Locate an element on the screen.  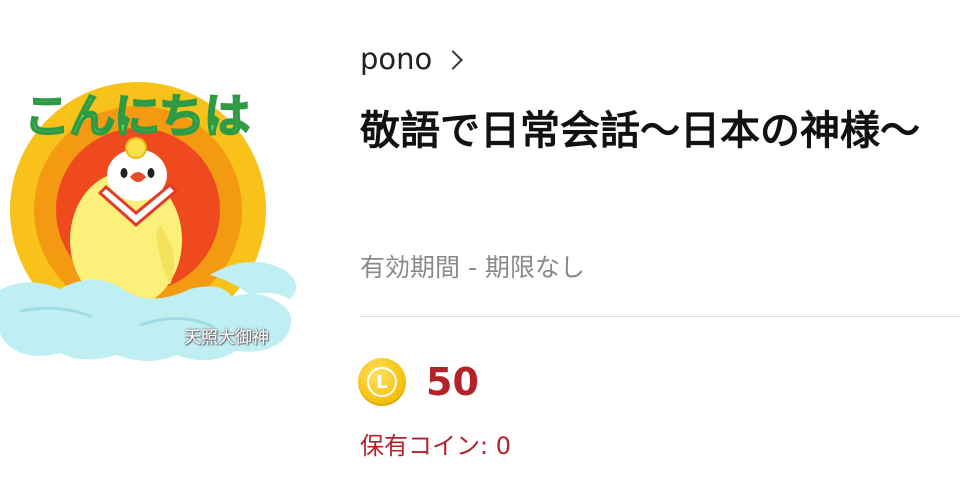
price-row: L 50 is located at coordinates (418, 382).